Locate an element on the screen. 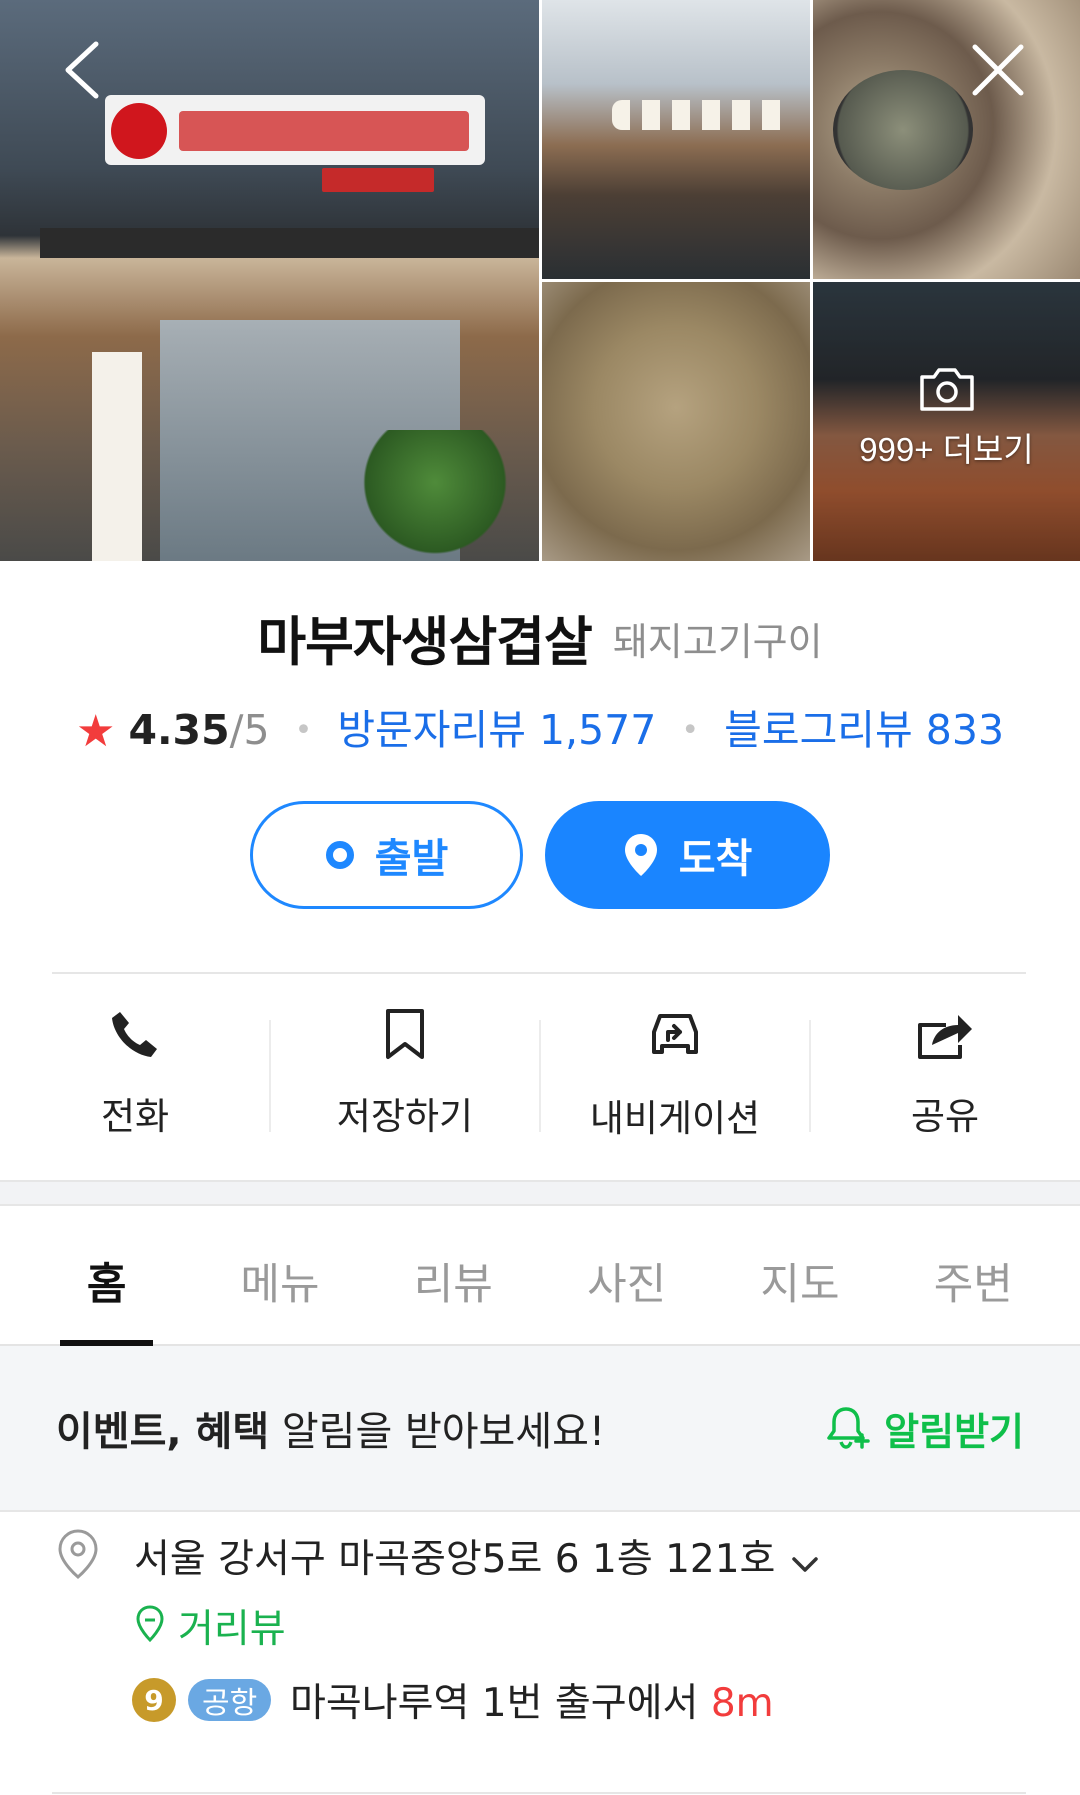 This screenshot has height=1795, width=1080. notification-body-text: 알림을 받아보세요! is located at coordinates (437, 1432).